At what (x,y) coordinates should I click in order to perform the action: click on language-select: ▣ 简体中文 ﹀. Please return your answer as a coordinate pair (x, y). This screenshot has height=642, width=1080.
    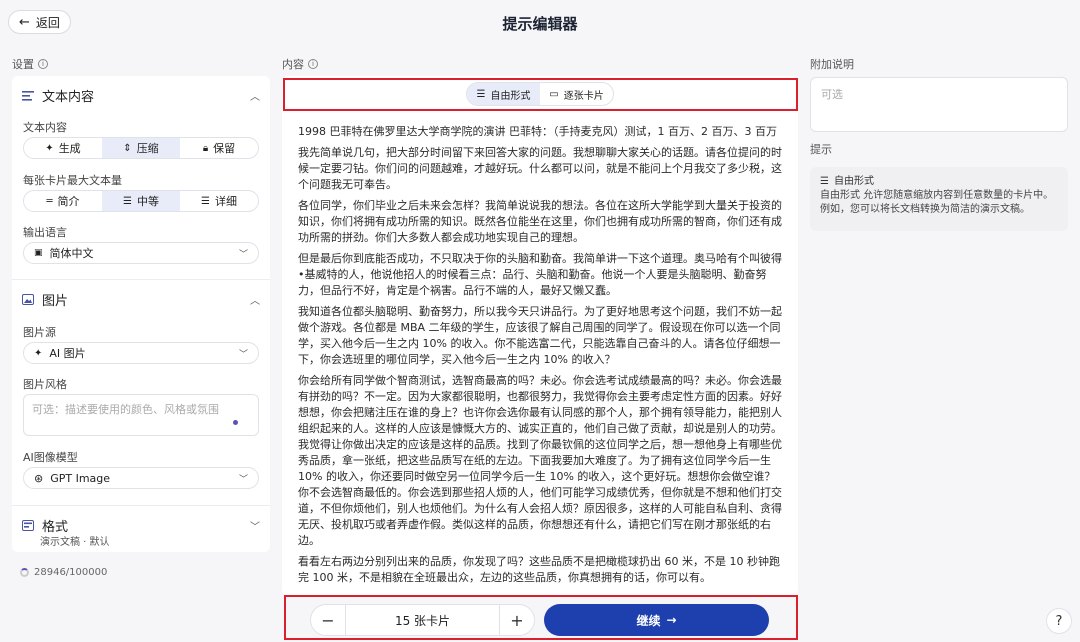
    Looking at the image, I should click on (141, 253).